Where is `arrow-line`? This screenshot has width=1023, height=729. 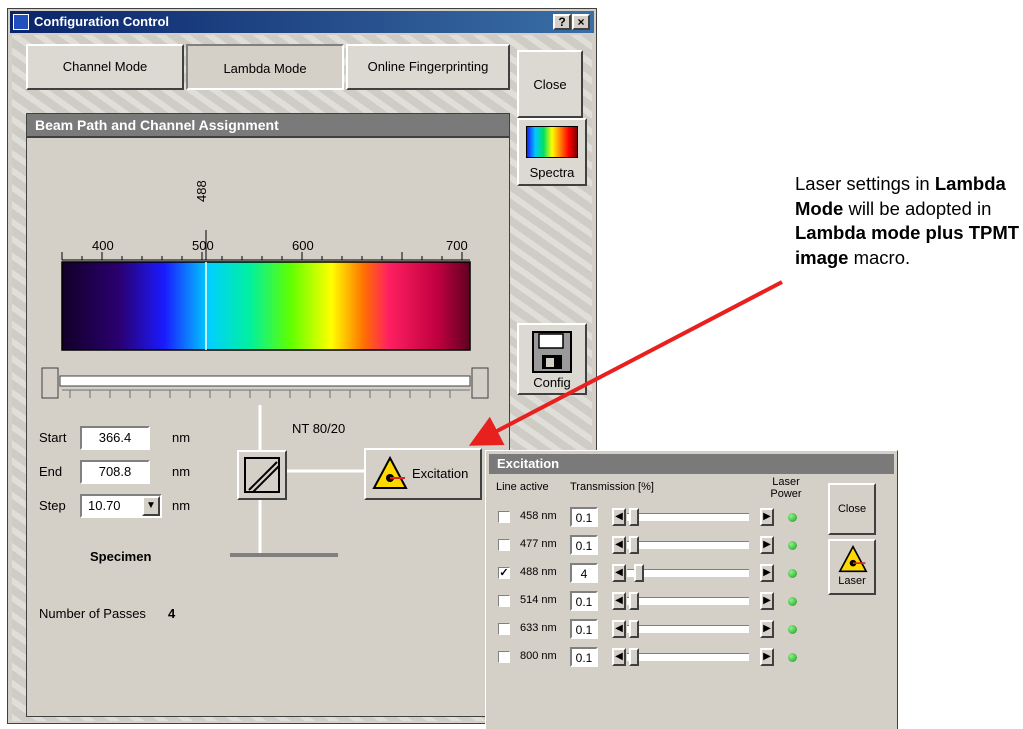
arrow-line is located at coordinates (625, 363).